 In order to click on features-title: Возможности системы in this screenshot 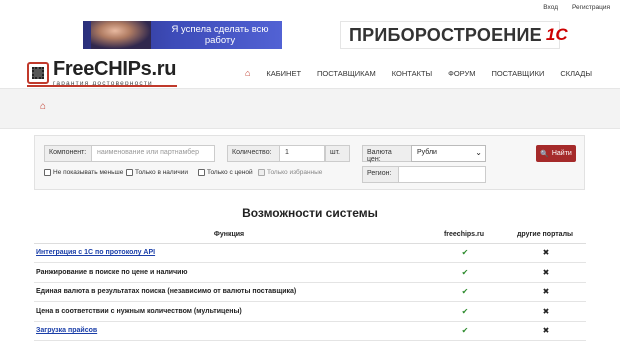, I will do `click(310, 213)`.